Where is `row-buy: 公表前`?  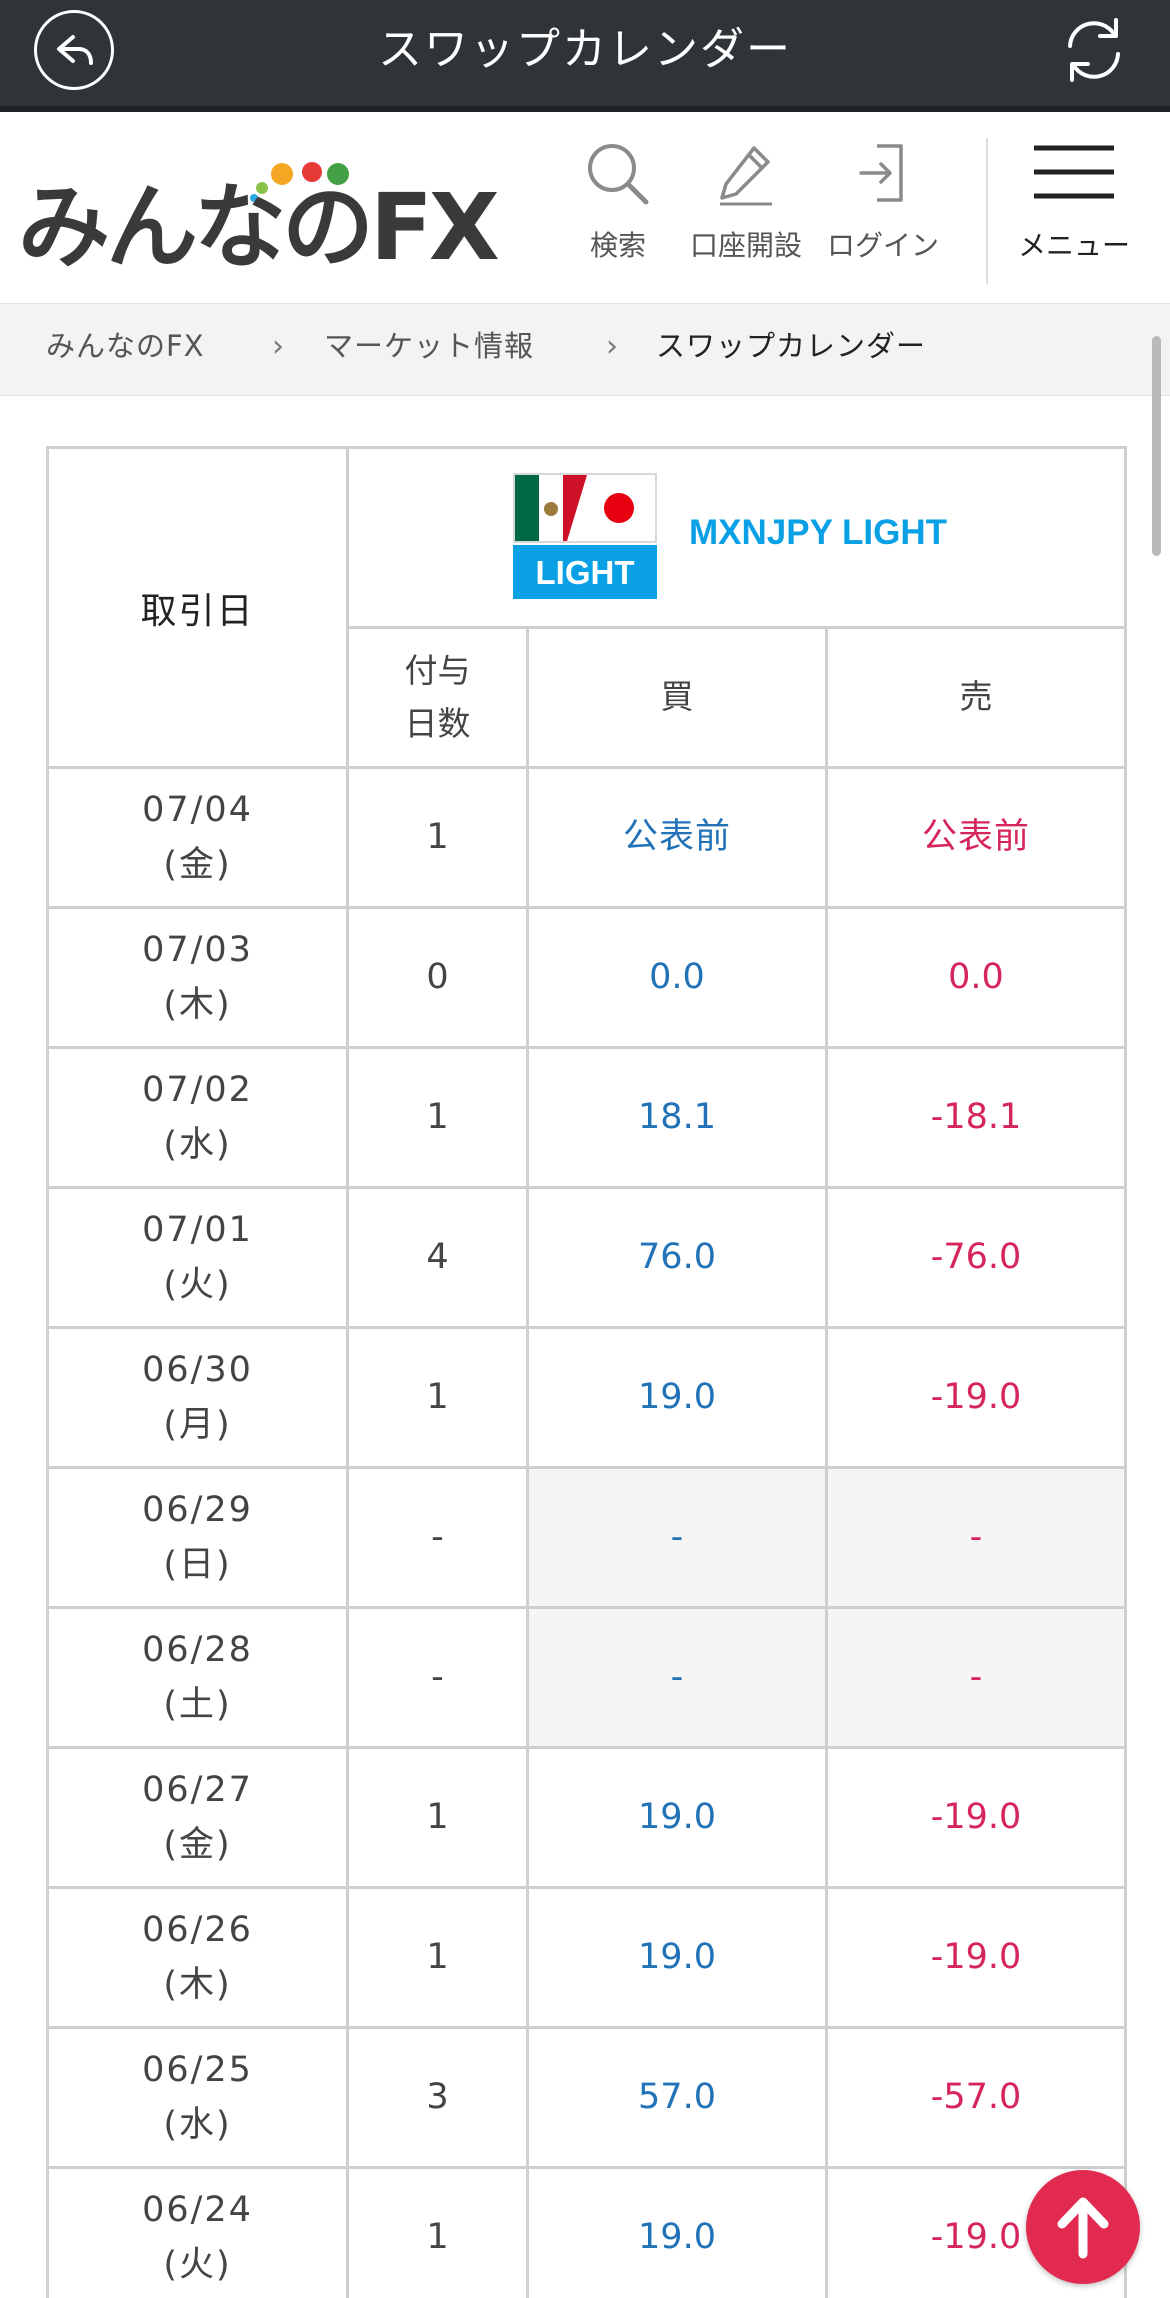 row-buy: 公表前 is located at coordinates (677, 837).